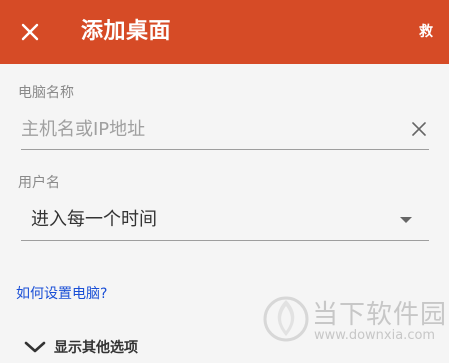 The width and height of the screenshot is (449, 363). I want to click on close-button, so click(30, 32).